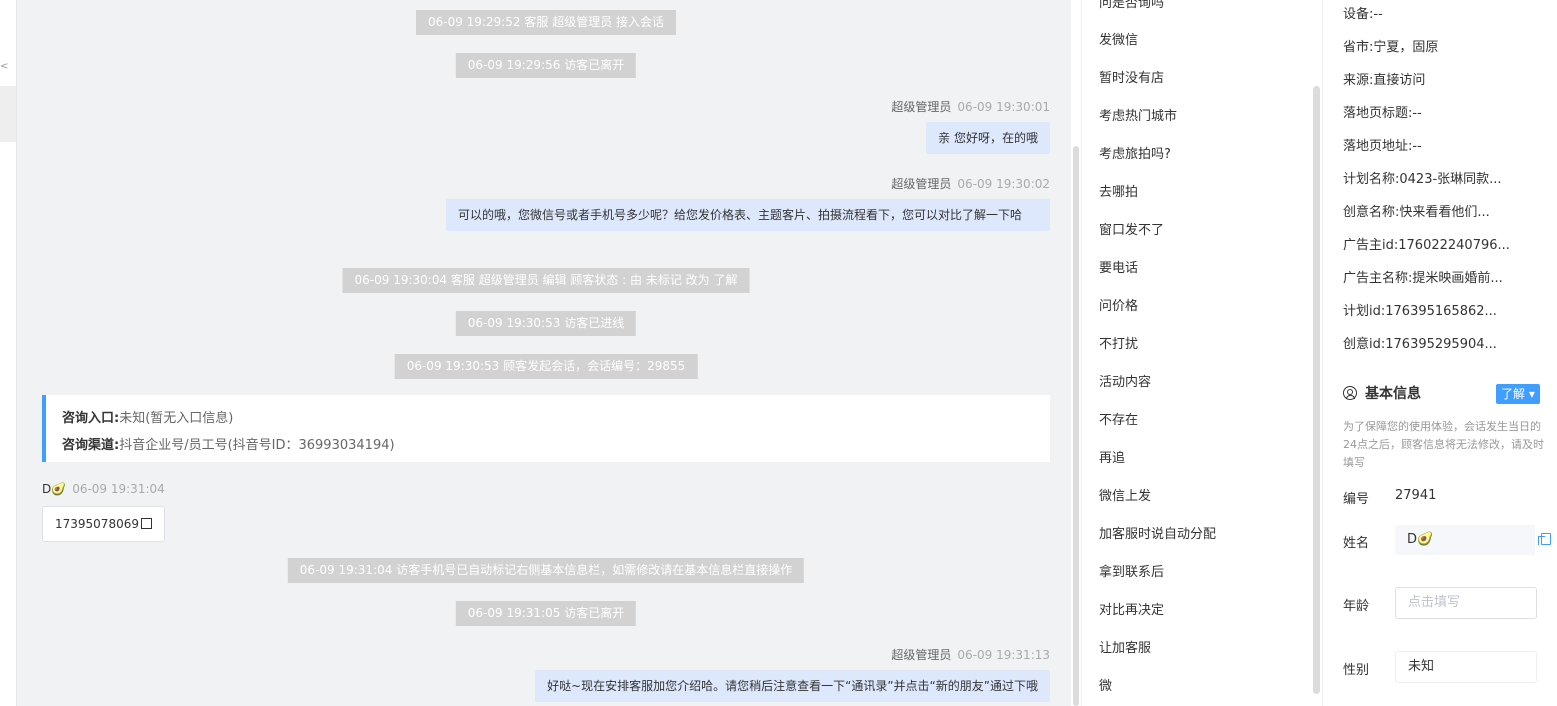 The image size is (1557, 706). Describe the element at coordinates (1105, 684) in the screenshot. I see `quick-reply-item: 微` at that location.